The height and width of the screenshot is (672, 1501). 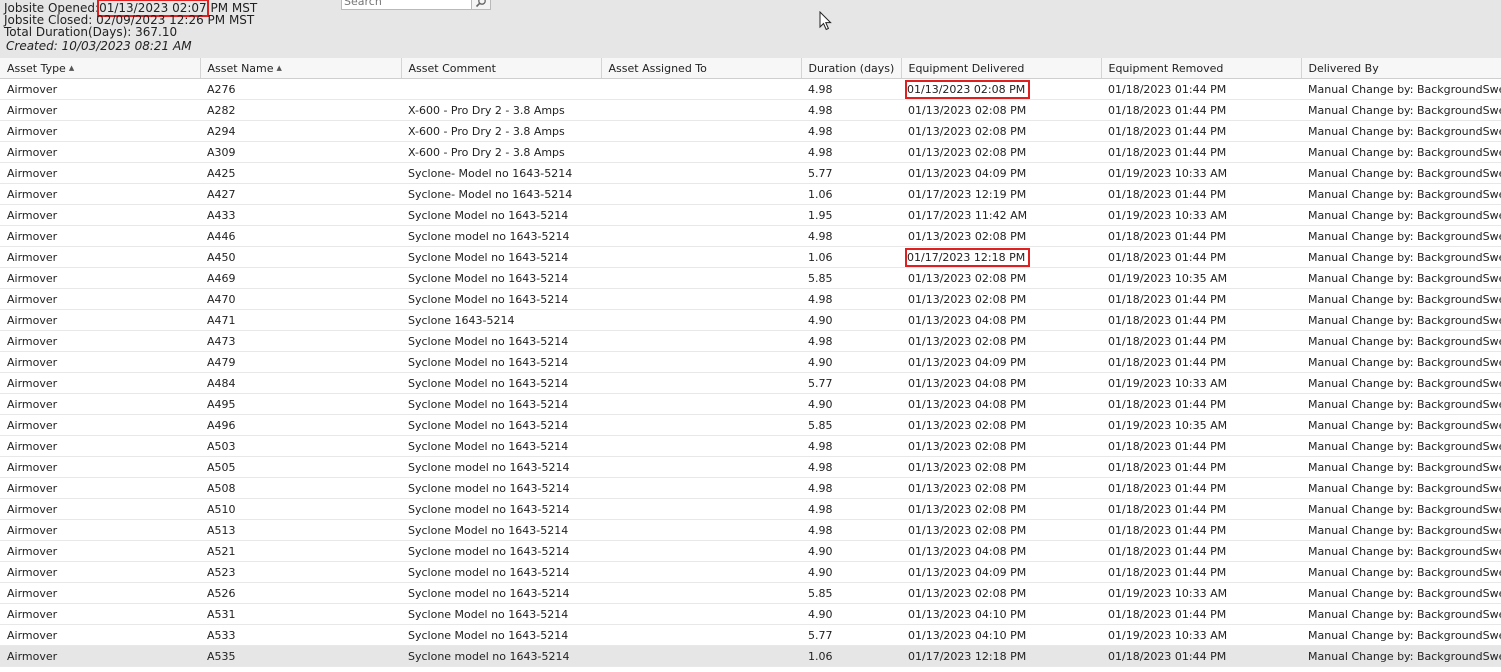 I want to click on cell-asset-name: A484, so click(x=300, y=383).